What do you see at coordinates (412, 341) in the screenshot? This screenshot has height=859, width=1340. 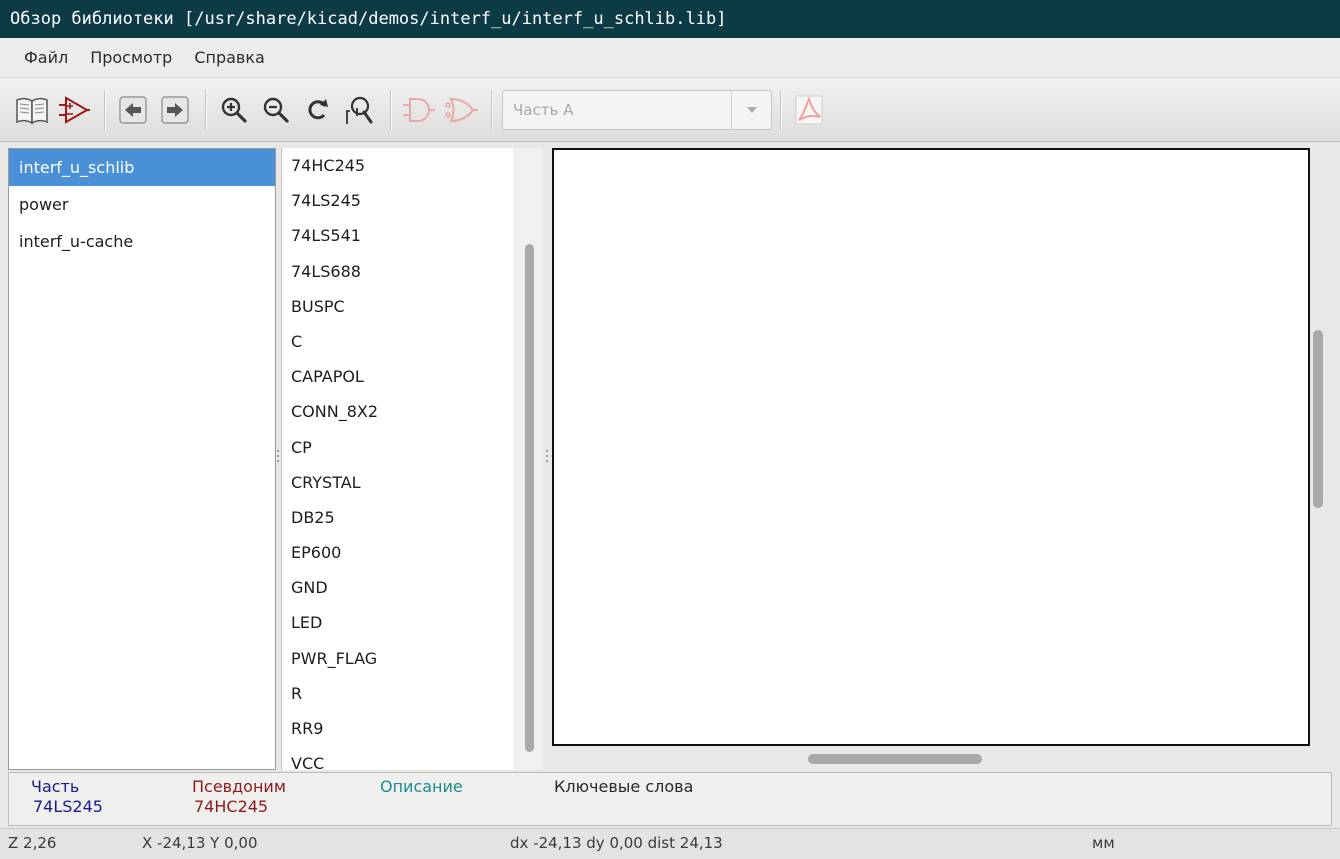 I see `component-item: C` at bounding box center [412, 341].